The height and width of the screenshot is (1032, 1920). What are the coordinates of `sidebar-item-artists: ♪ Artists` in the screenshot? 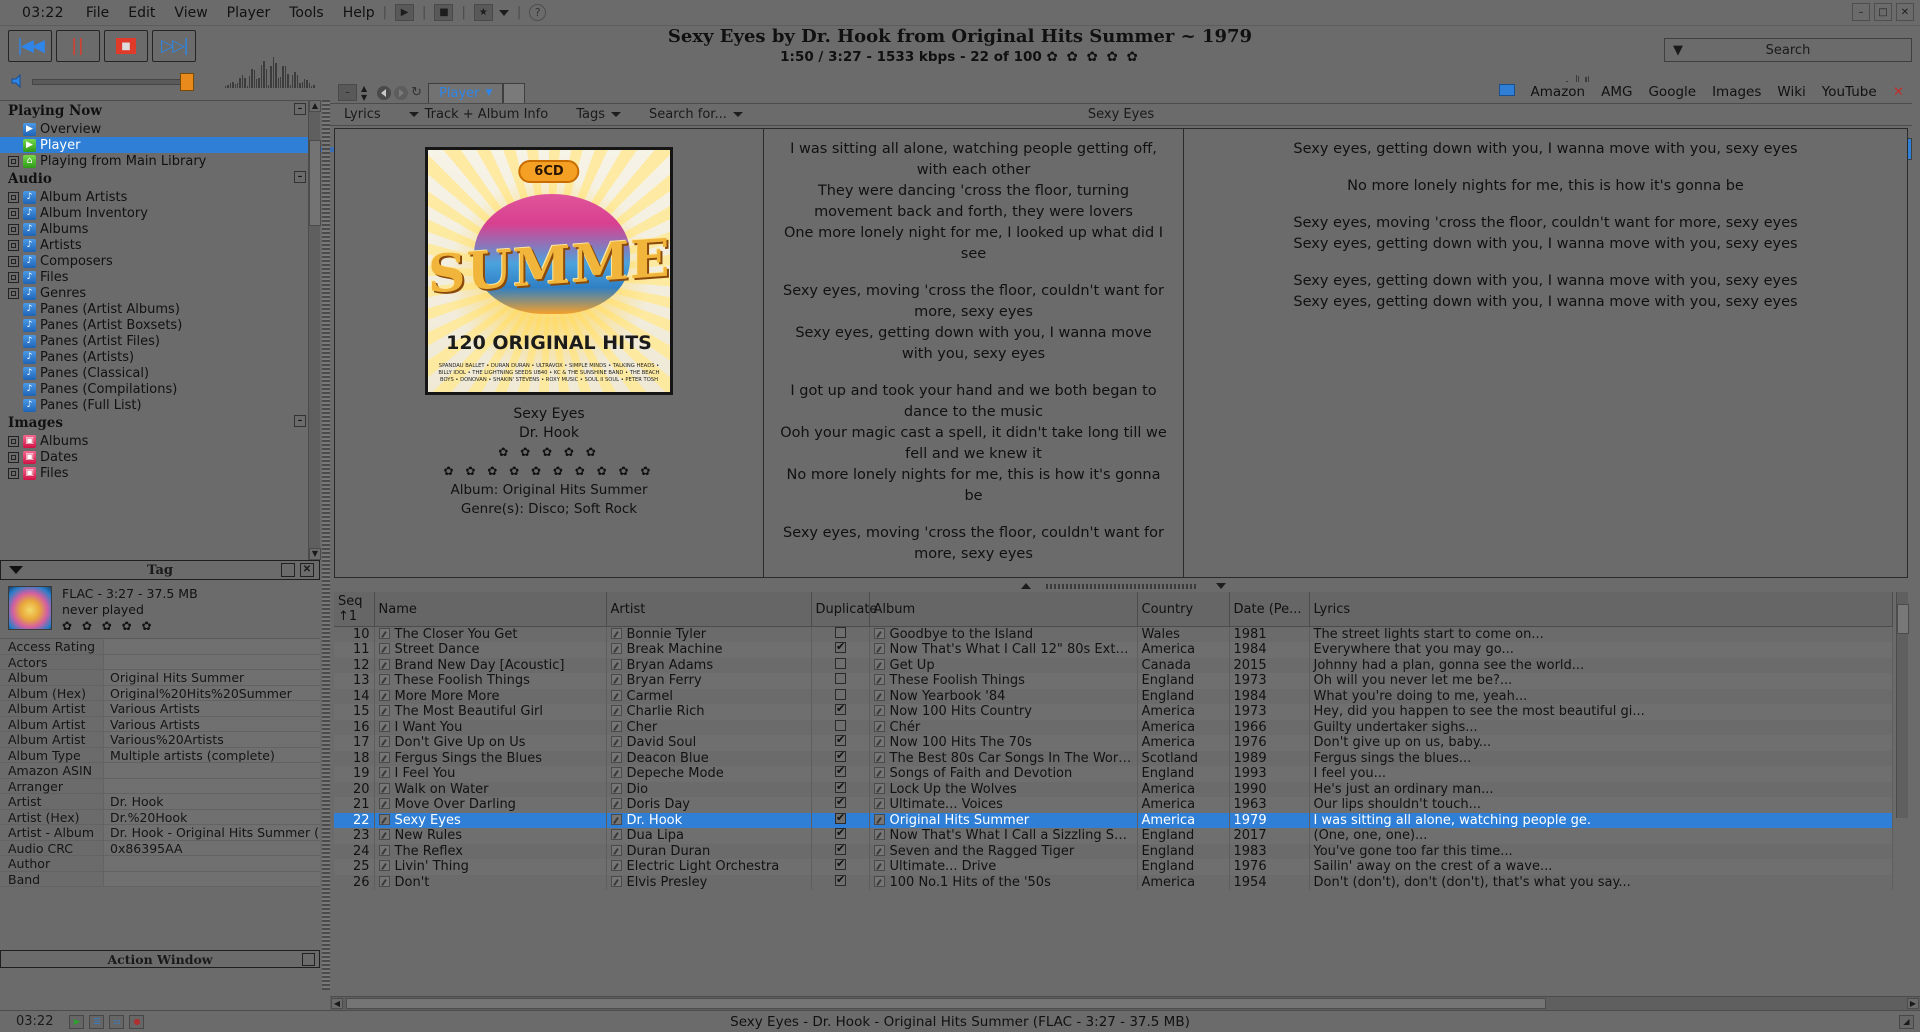 It's located at (160, 245).